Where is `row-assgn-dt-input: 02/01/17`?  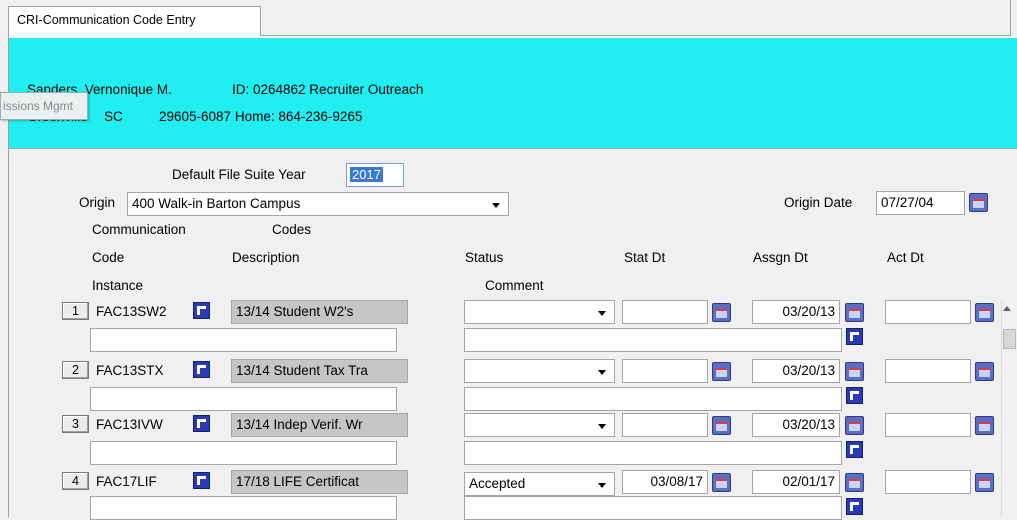 row-assgn-dt-input: 02/01/17 is located at coordinates (796, 482).